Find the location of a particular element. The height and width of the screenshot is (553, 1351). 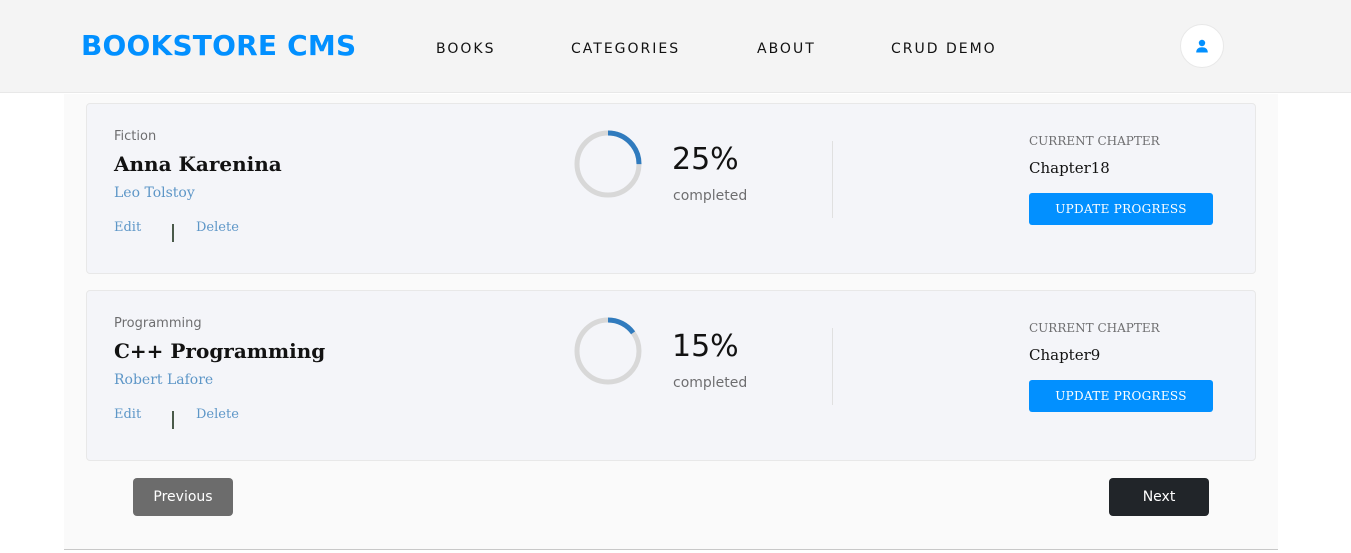

book-category: Programming is located at coordinates (158, 323).